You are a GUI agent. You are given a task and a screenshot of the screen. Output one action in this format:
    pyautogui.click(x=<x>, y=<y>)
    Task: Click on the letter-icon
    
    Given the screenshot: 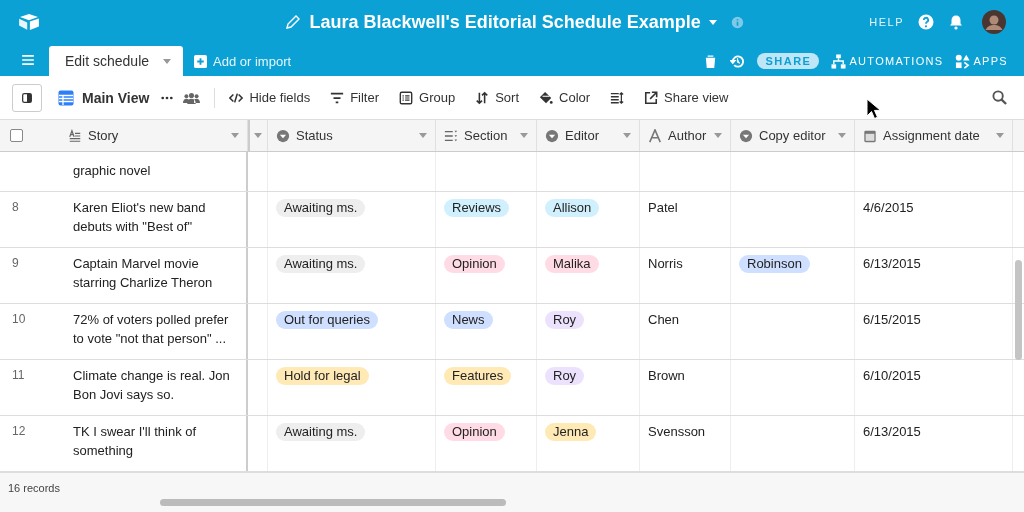 What is the action you would take?
    pyautogui.click(x=655, y=135)
    